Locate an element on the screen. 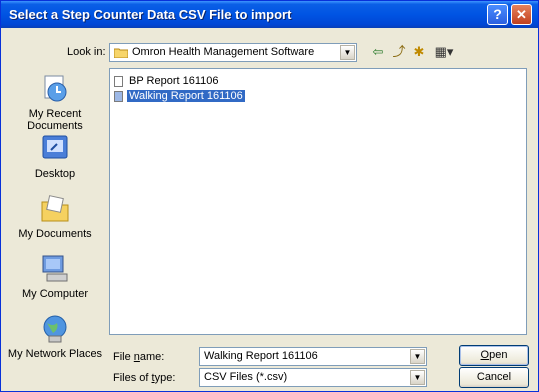 Image resolution: width=539 pixels, height=392 pixels. recent-documents-icon is located at coordinates (55, 88).